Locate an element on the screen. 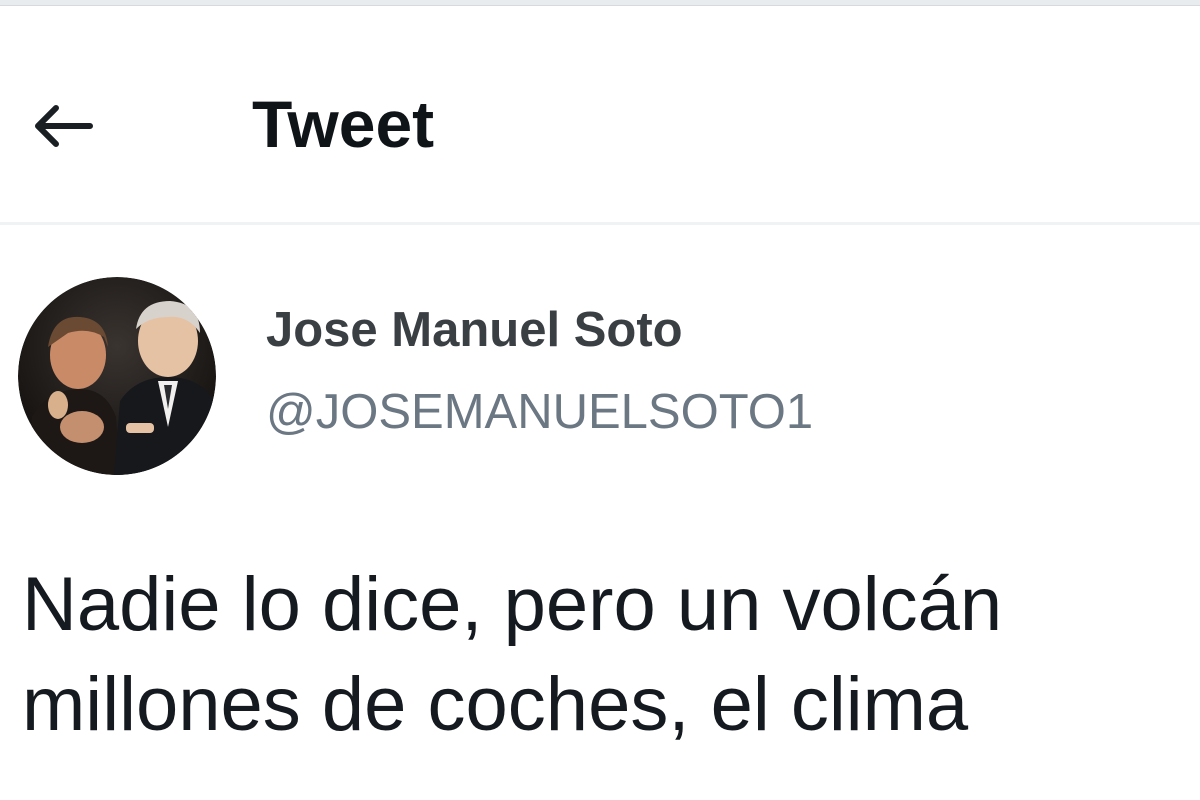 The height and width of the screenshot is (800, 1200). arrow-left-icon is located at coordinates (64, 126).